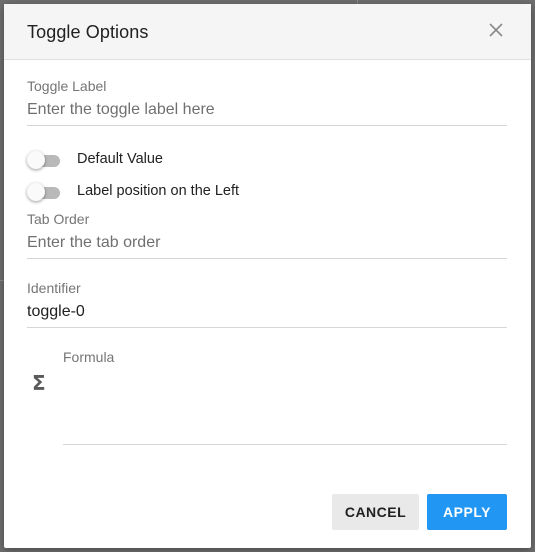  I want to click on toggle-label-label: Toggle Label, so click(67, 86).